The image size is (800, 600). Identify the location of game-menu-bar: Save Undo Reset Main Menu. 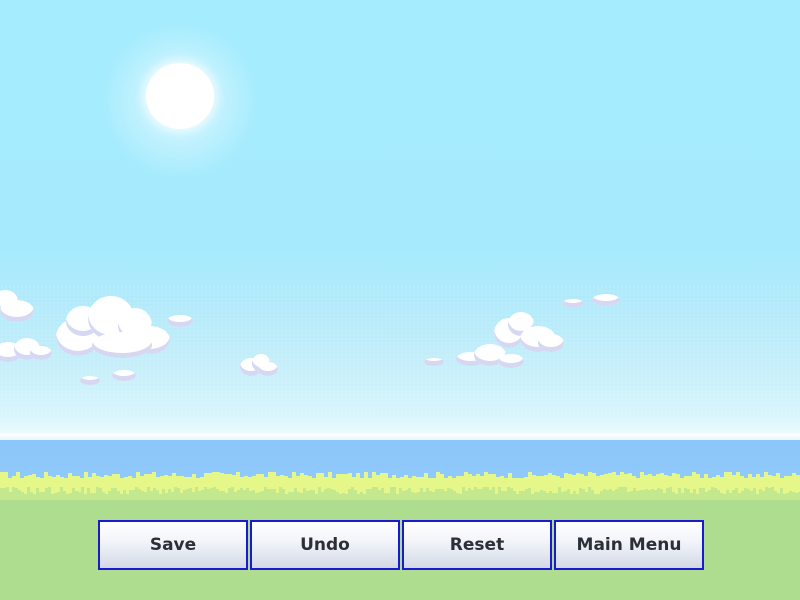
(402, 545).